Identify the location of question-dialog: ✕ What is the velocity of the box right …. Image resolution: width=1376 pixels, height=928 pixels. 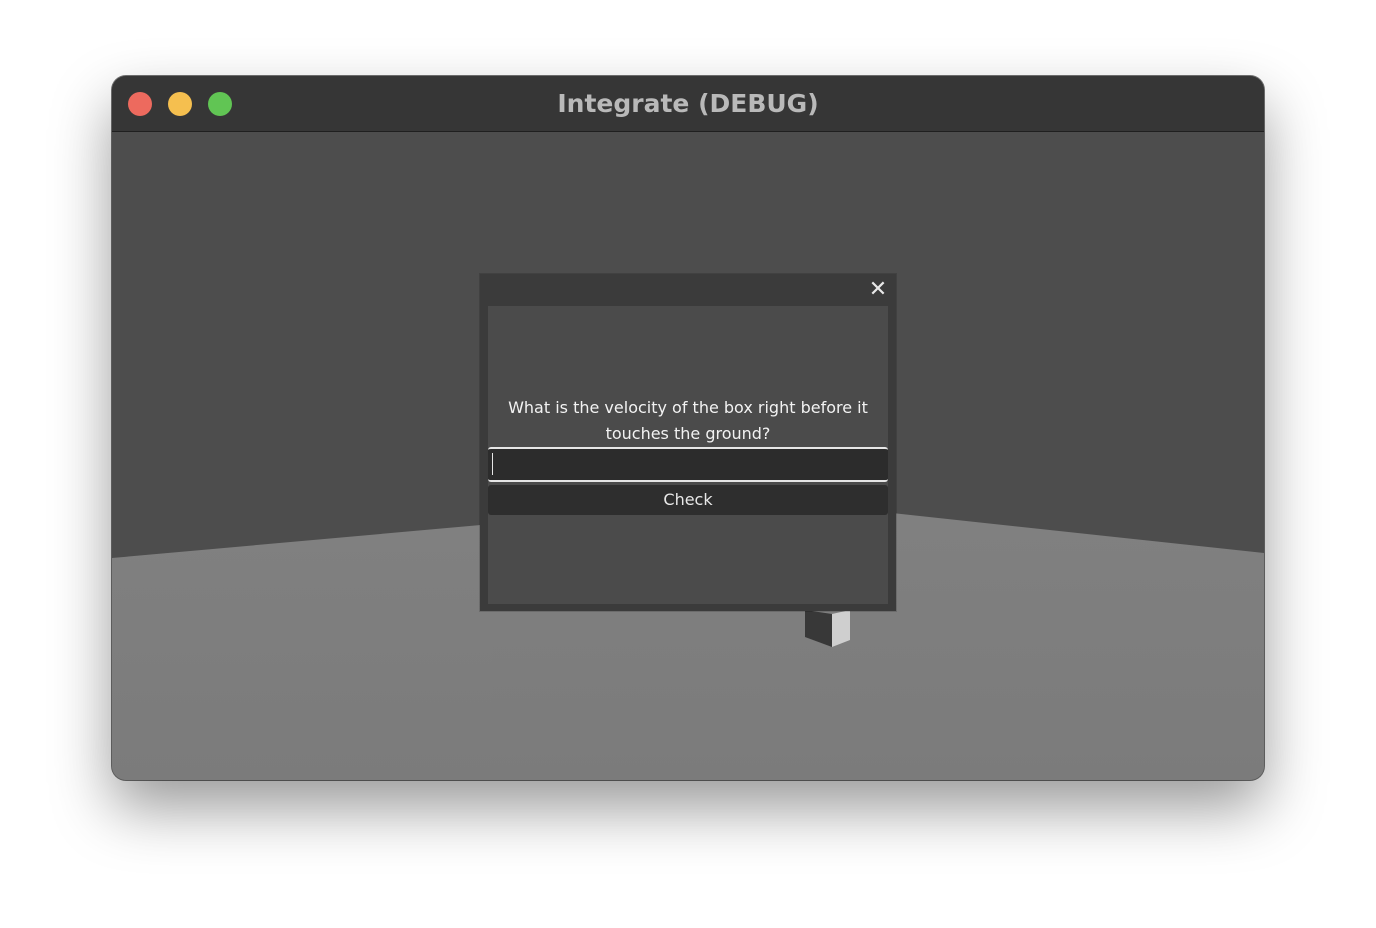
(688, 442).